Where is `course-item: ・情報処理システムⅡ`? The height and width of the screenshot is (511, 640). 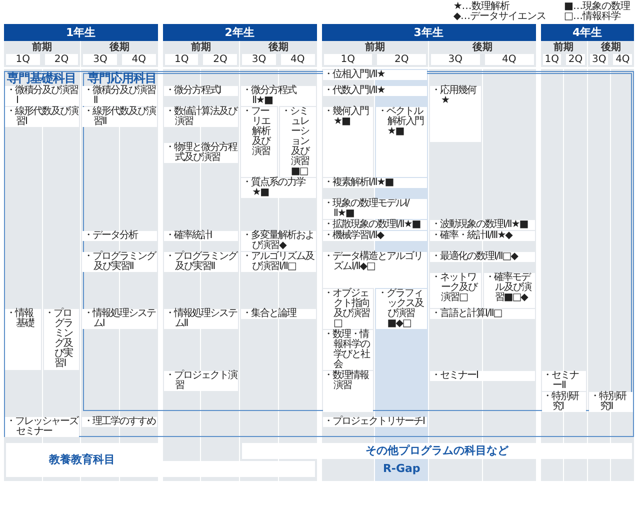
course-item: ・情報処理システムⅡ is located at coordinates (201, 318).